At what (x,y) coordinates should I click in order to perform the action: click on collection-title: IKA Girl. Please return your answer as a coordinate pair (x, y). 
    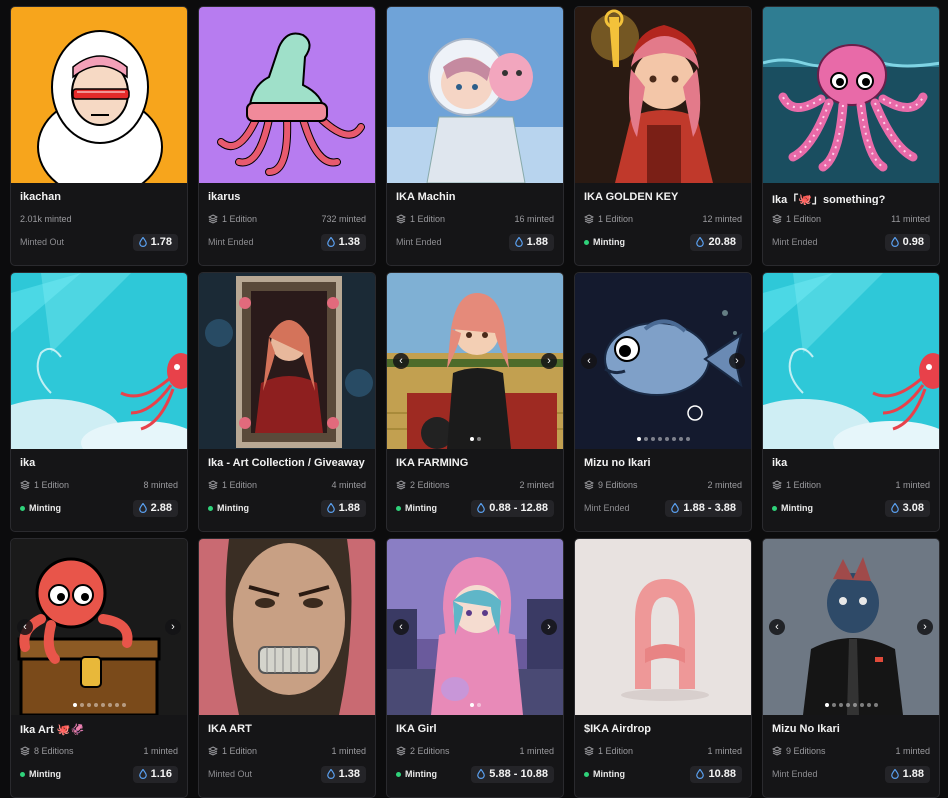
    Looking at the image, I should click on (475, 730).